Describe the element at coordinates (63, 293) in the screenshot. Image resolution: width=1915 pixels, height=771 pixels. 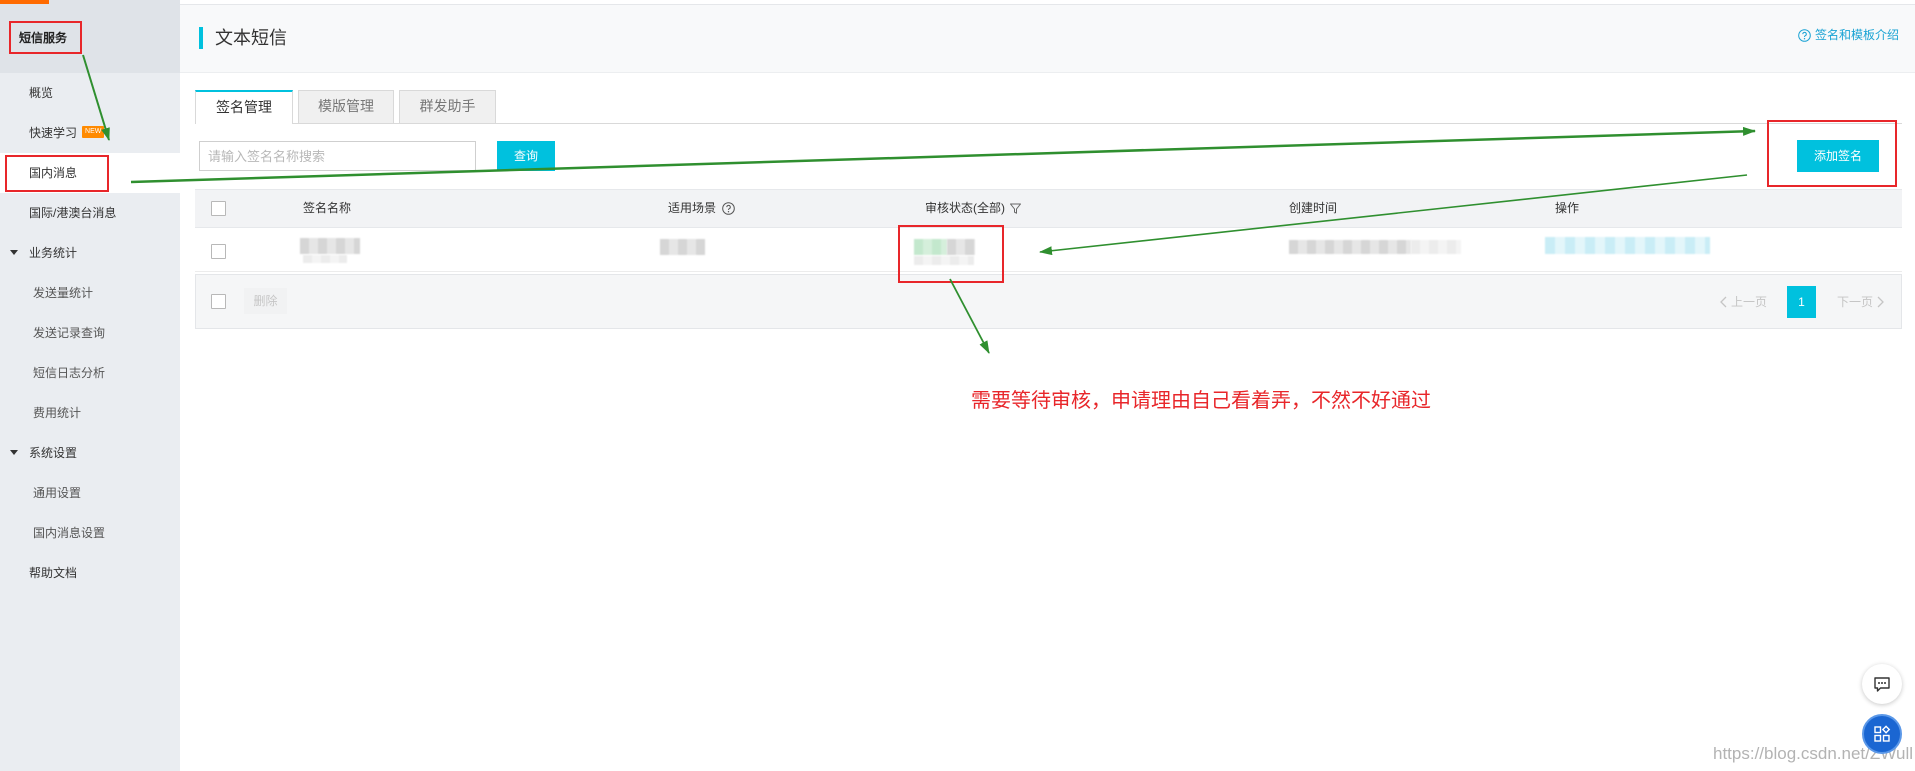
I see `sidebar-item-label: 发送量统计` at that location.